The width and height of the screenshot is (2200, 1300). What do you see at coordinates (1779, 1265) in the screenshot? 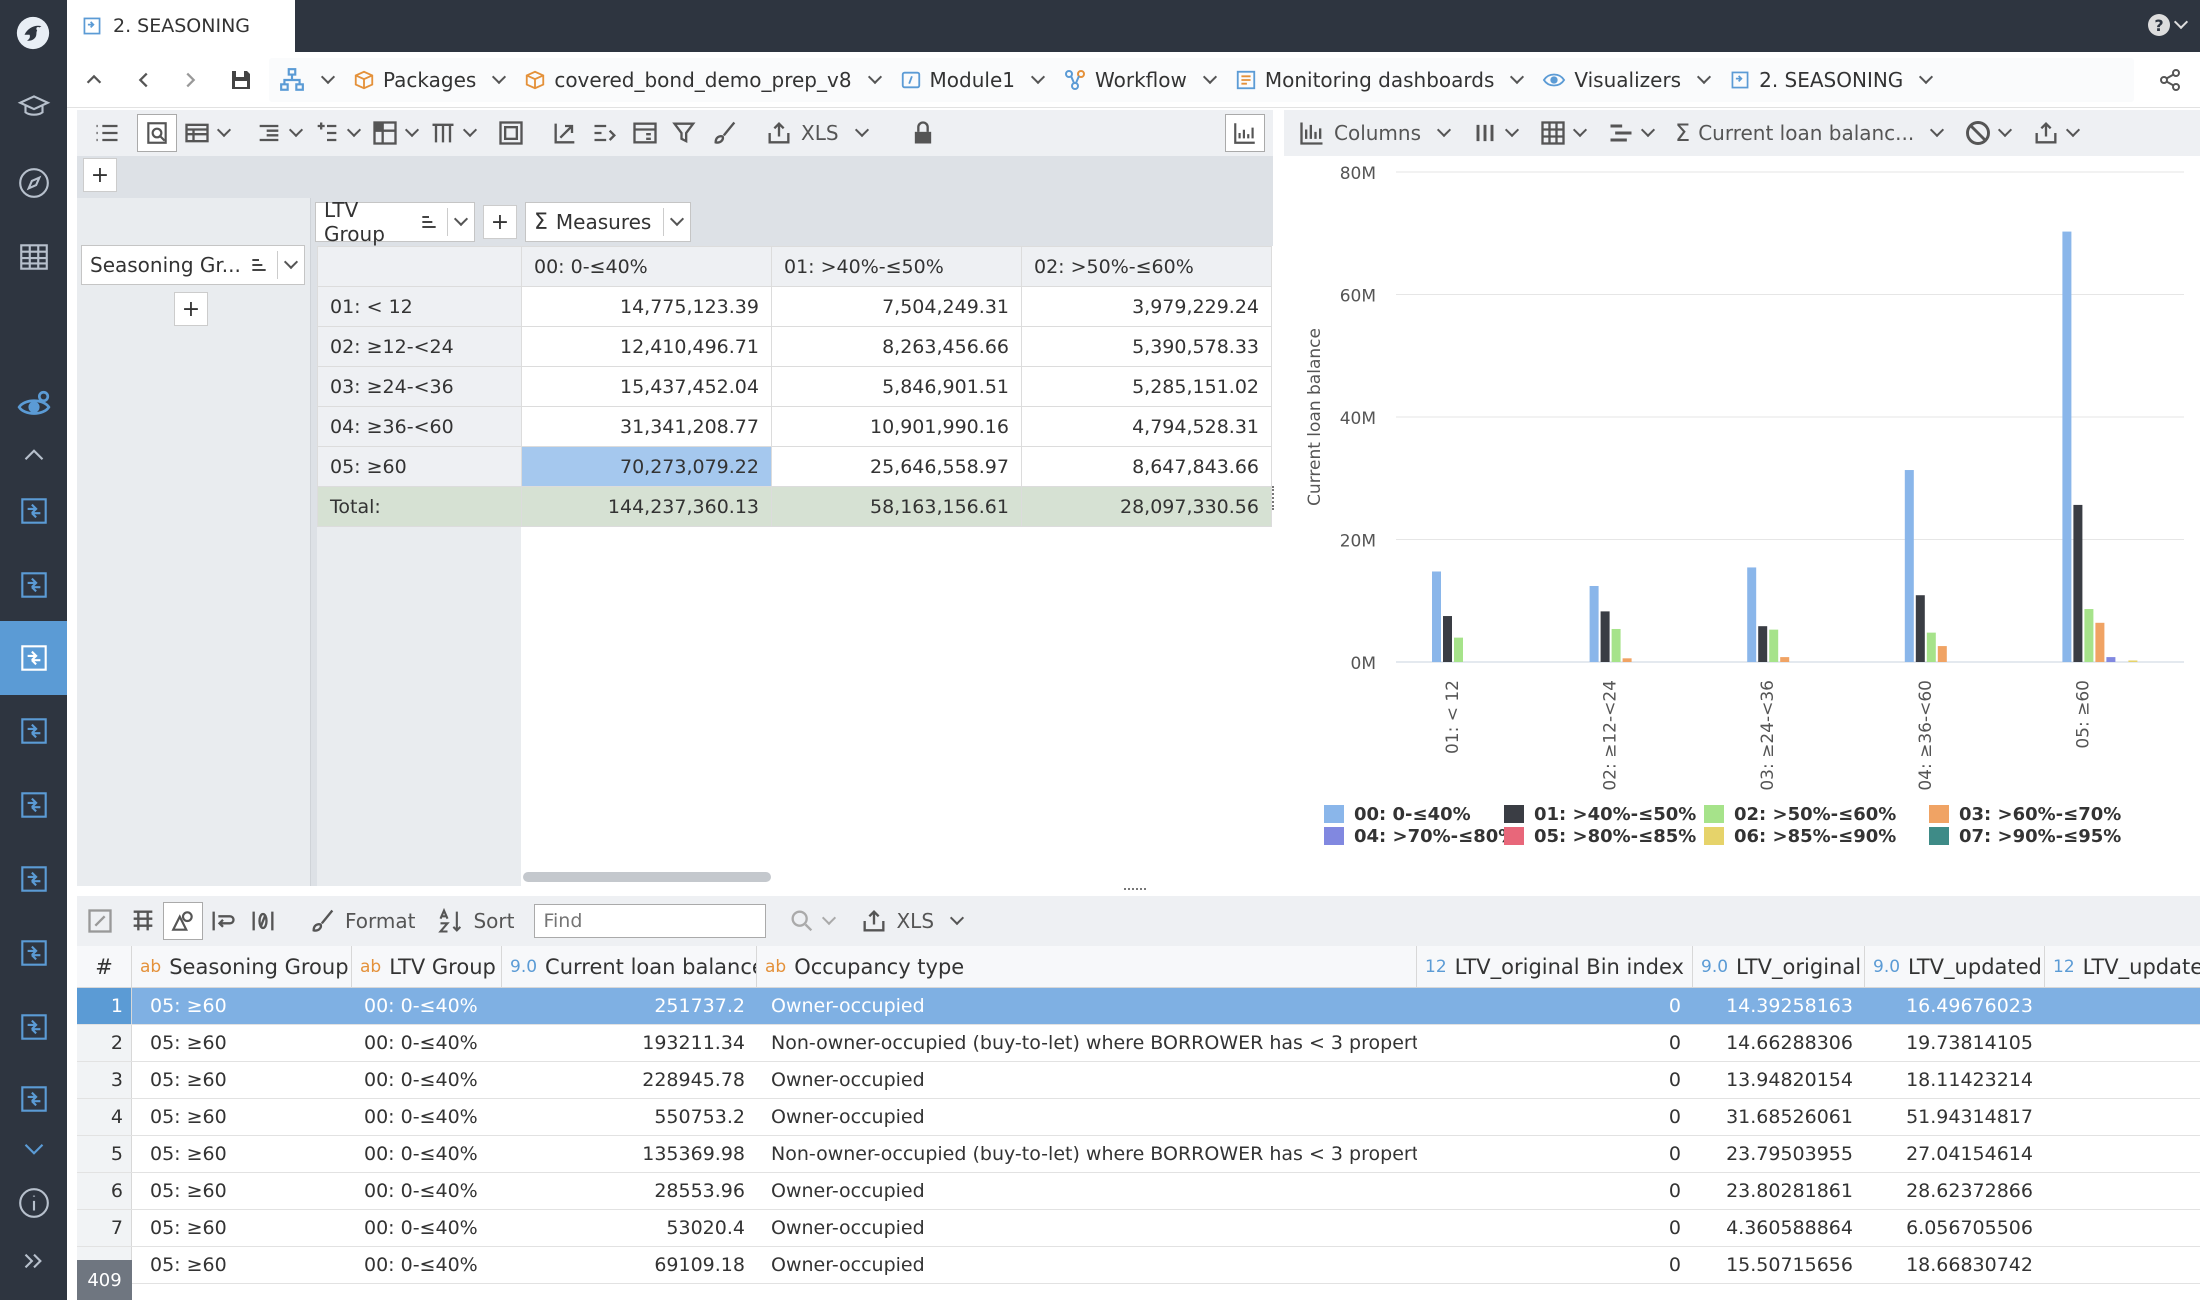
I see `cell-ltv-original: 15.50715656` at bounding box center [1779, 1265].